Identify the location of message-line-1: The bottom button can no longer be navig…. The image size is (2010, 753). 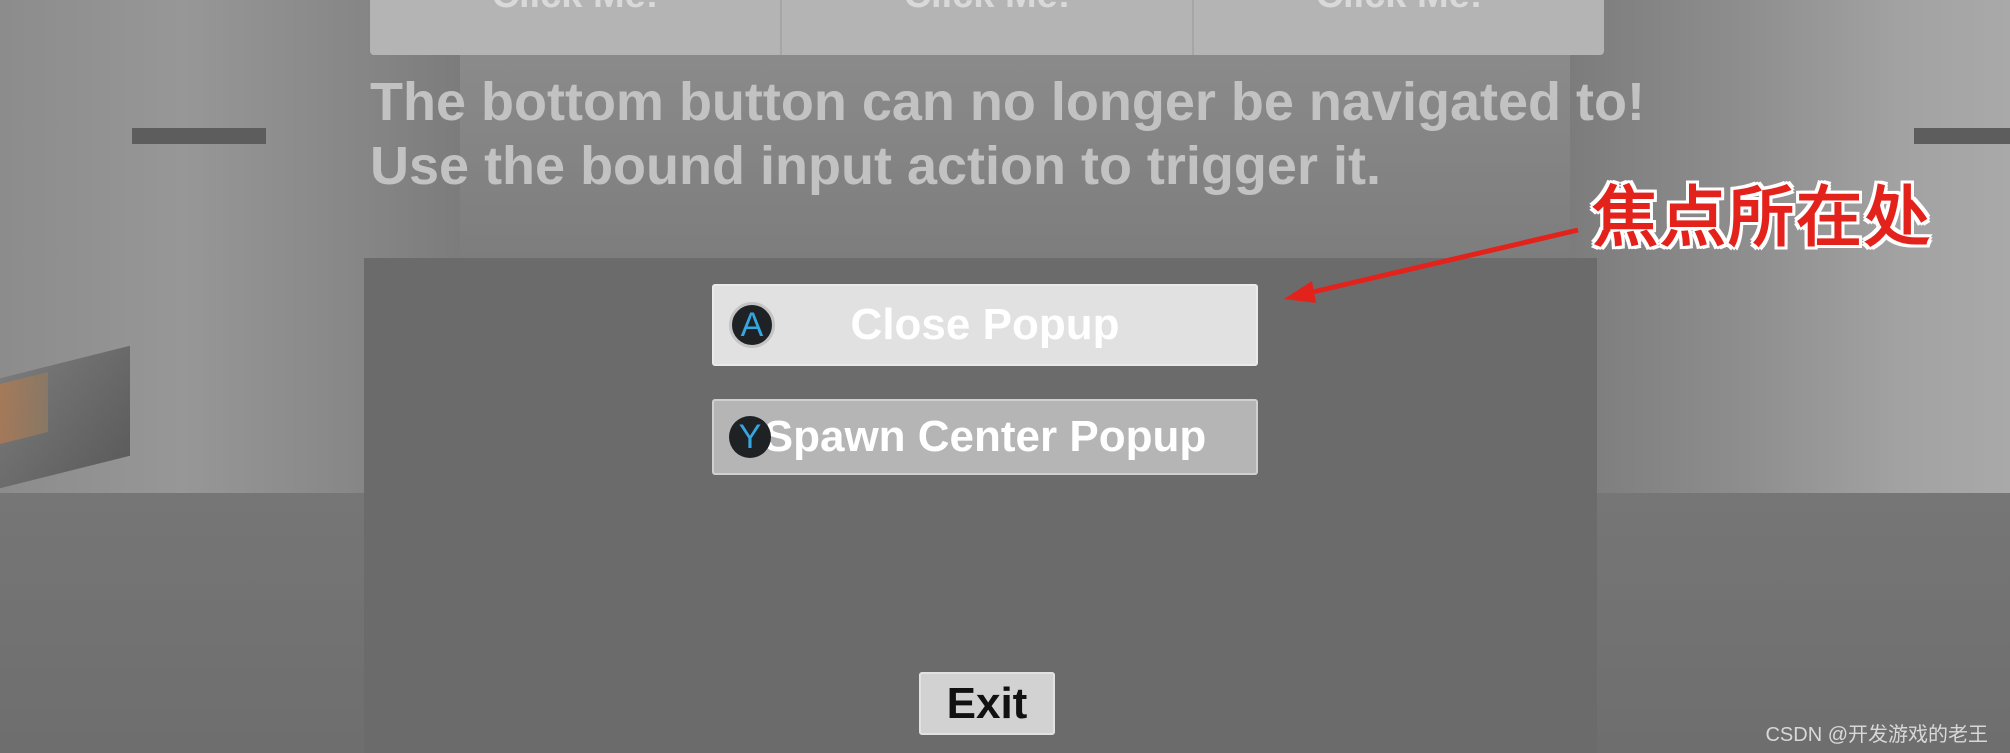
(1007, 102).